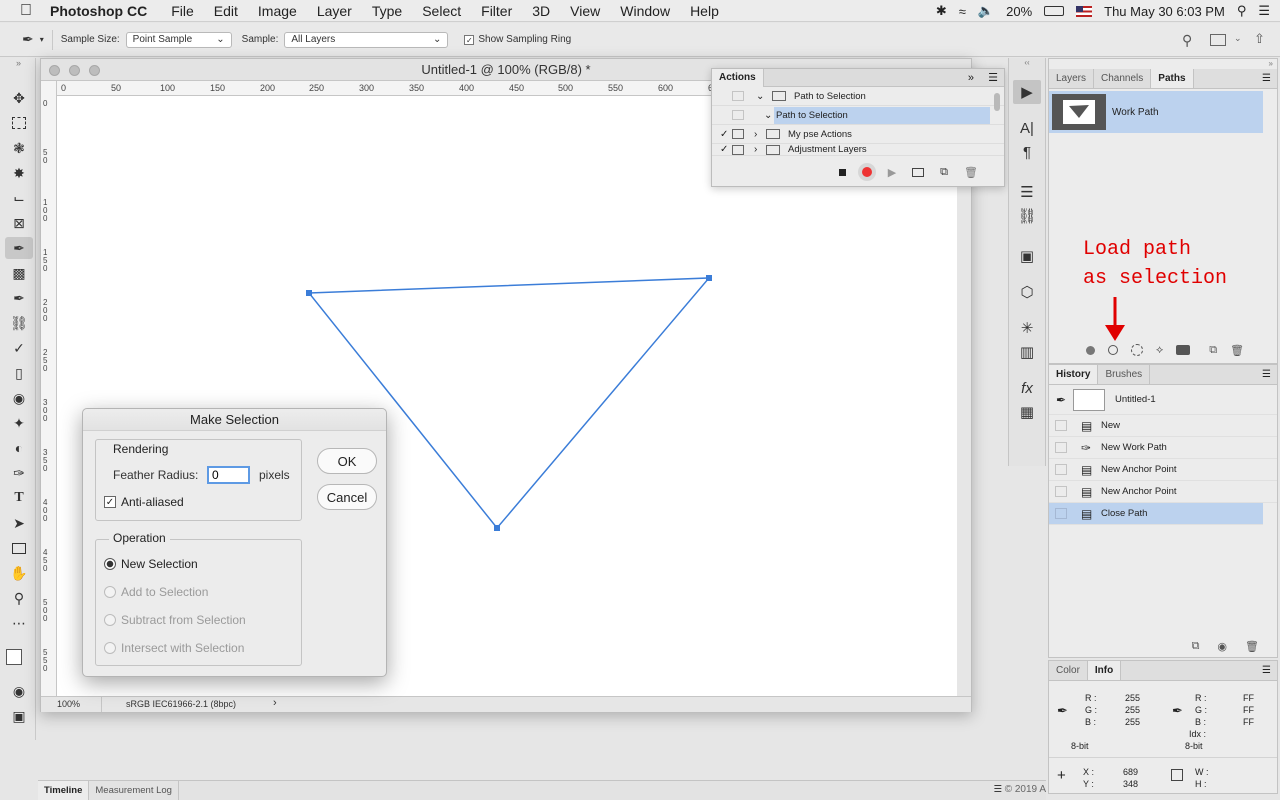  I want to click on brush-tool-icon: ✒, so click(19, 298).